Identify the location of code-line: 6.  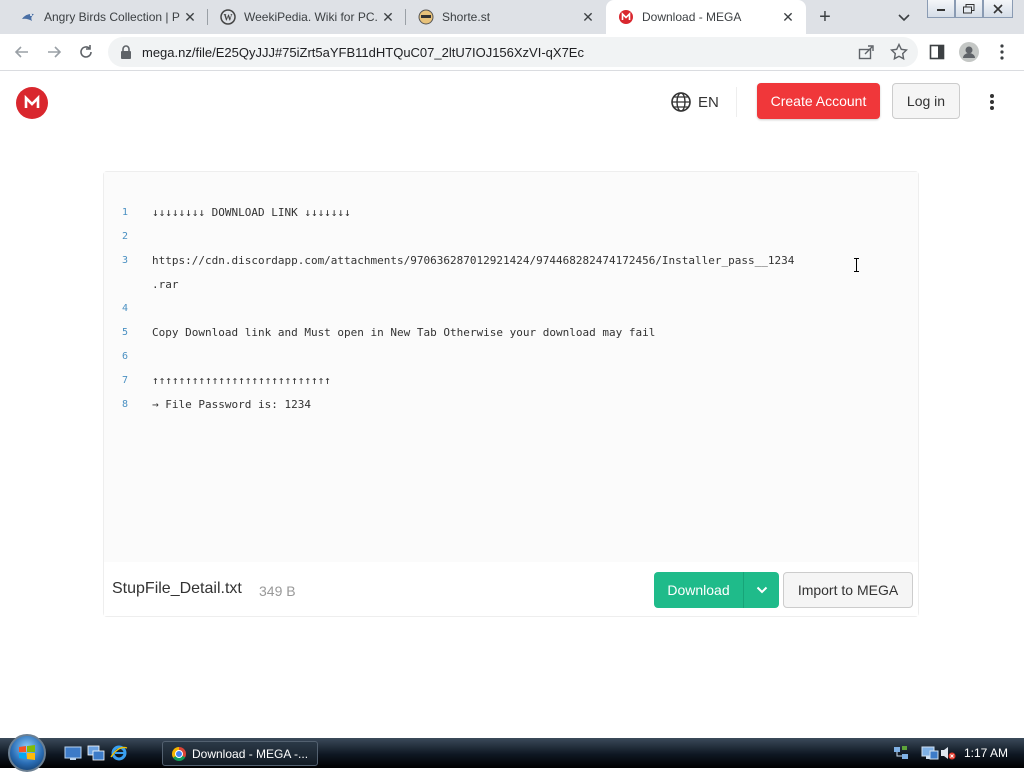
(458, 356).